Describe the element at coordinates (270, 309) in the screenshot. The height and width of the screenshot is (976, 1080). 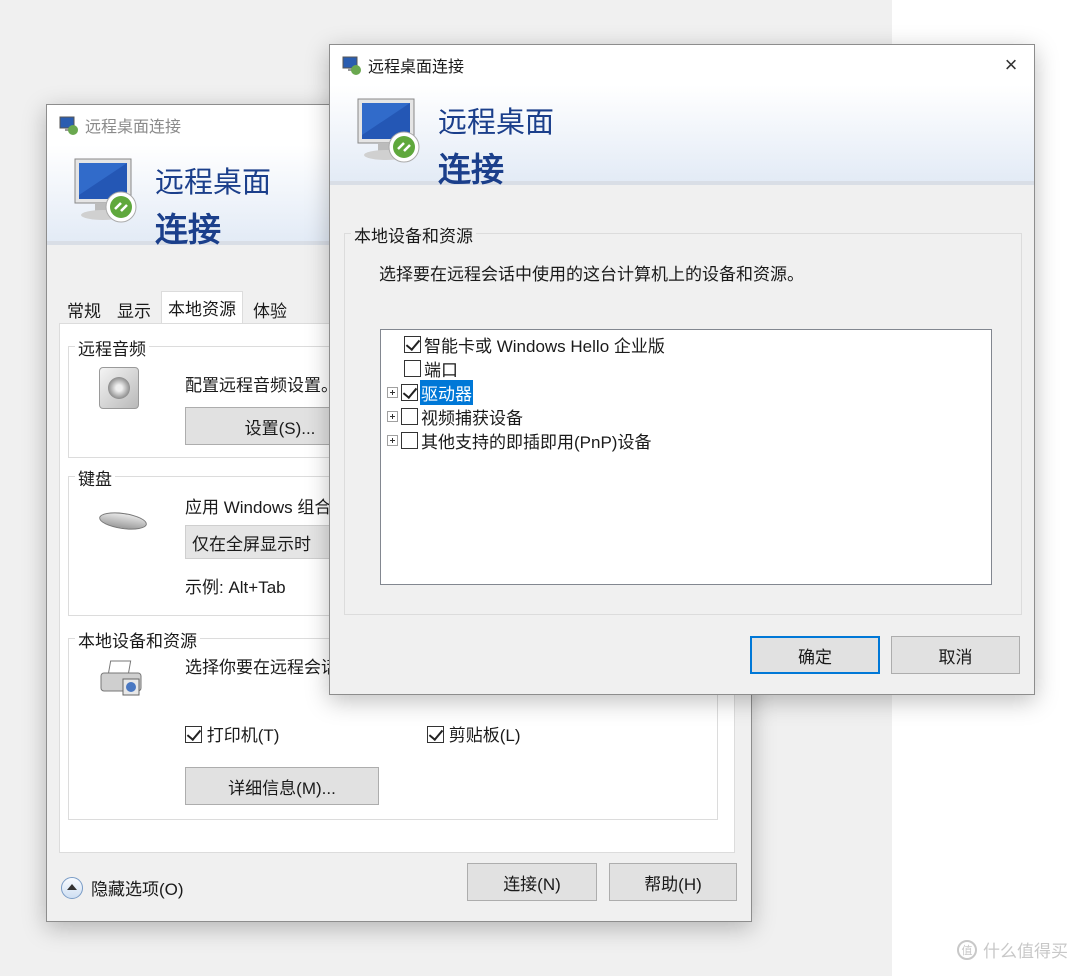
I see `tab-experience: 体验` at that location.